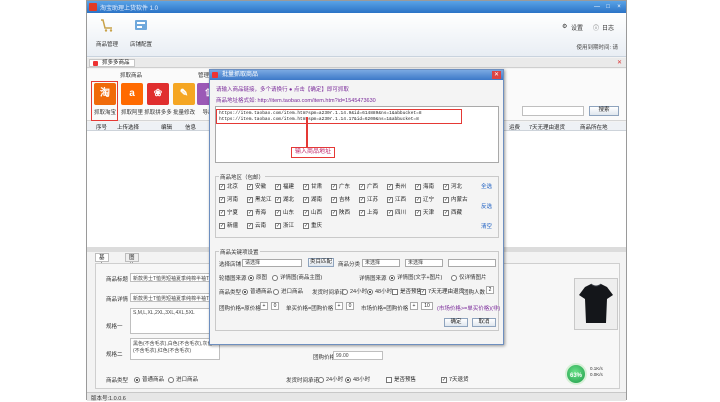 The image size is (720, 402). What do you see at coordinates (358, 355) in the screenshot?
I see `price-field: 99.00` at bounding box center [358, 355].